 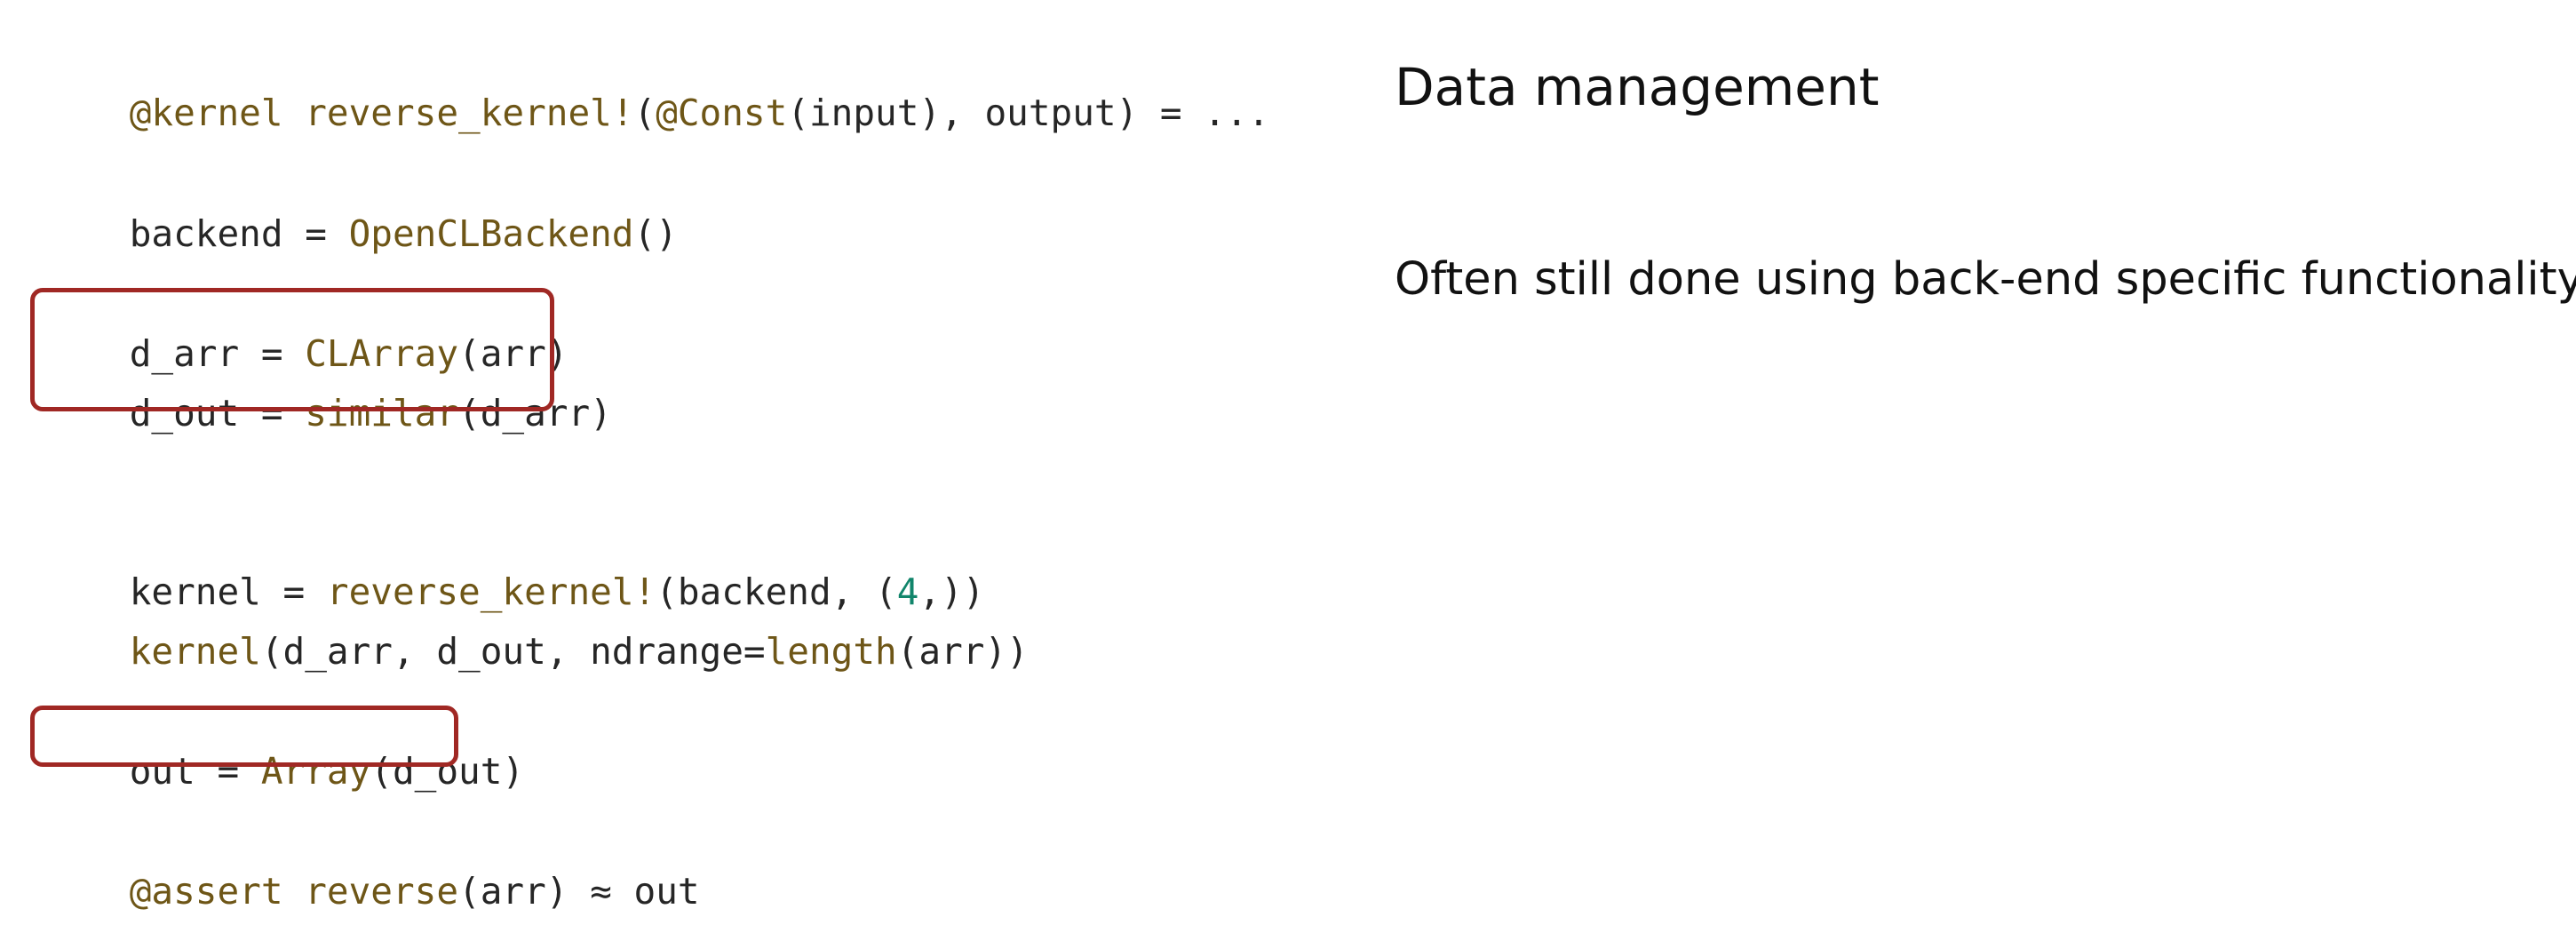 What do you see at coordinates (292, 349) in the screenshot?
I see `highlight-box-allocation` at bounding box center [292, 349].